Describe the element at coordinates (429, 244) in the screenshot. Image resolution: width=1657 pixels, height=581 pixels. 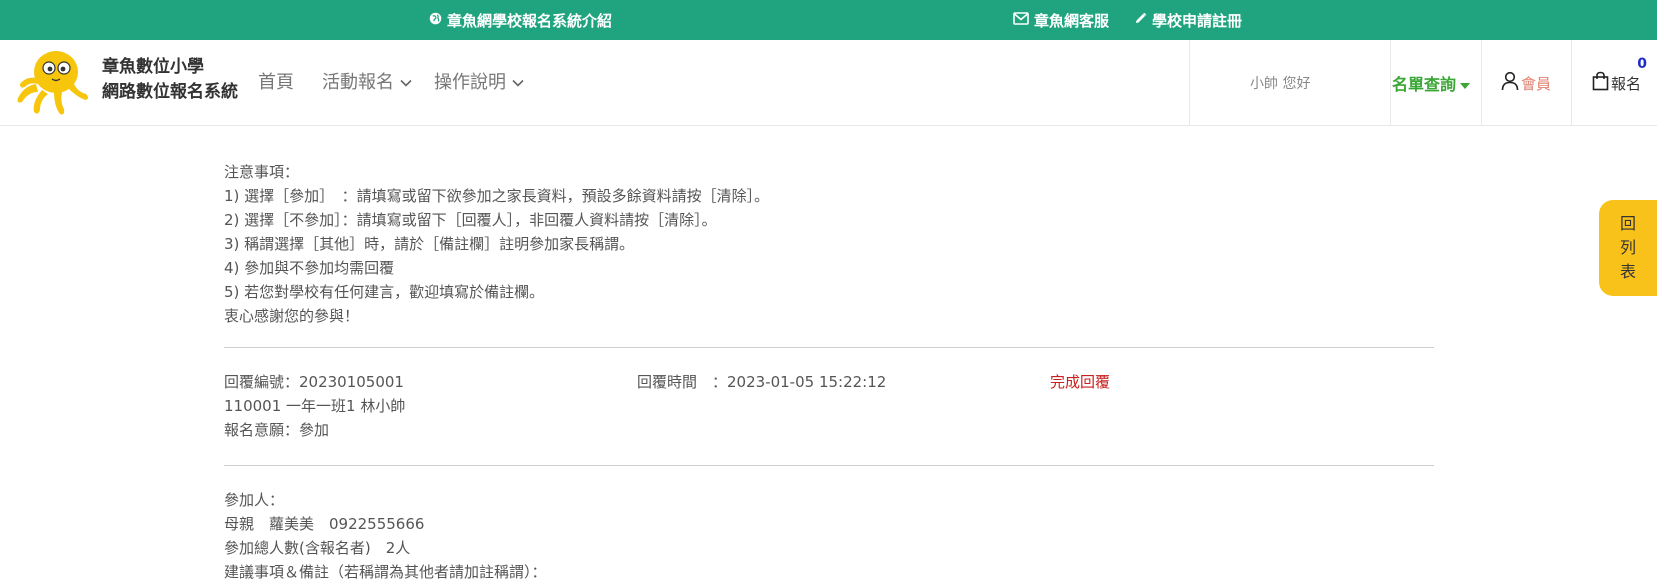
I see `notes-item: 3) 稱謂選擇［其他］時，請於［備註欄］註明參加家長稱謂。` at that location.